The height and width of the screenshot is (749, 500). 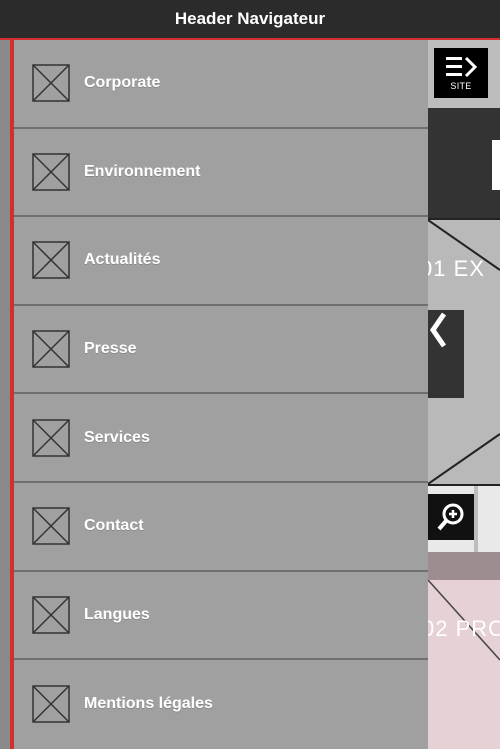 I want to click on image-placeholder, so click(x=464, y=620).